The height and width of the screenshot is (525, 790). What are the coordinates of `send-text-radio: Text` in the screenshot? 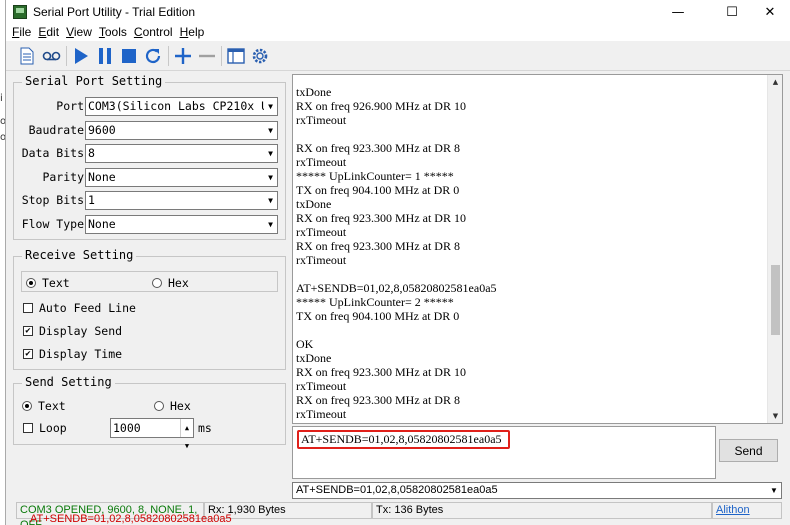 It's located at (44, 406).